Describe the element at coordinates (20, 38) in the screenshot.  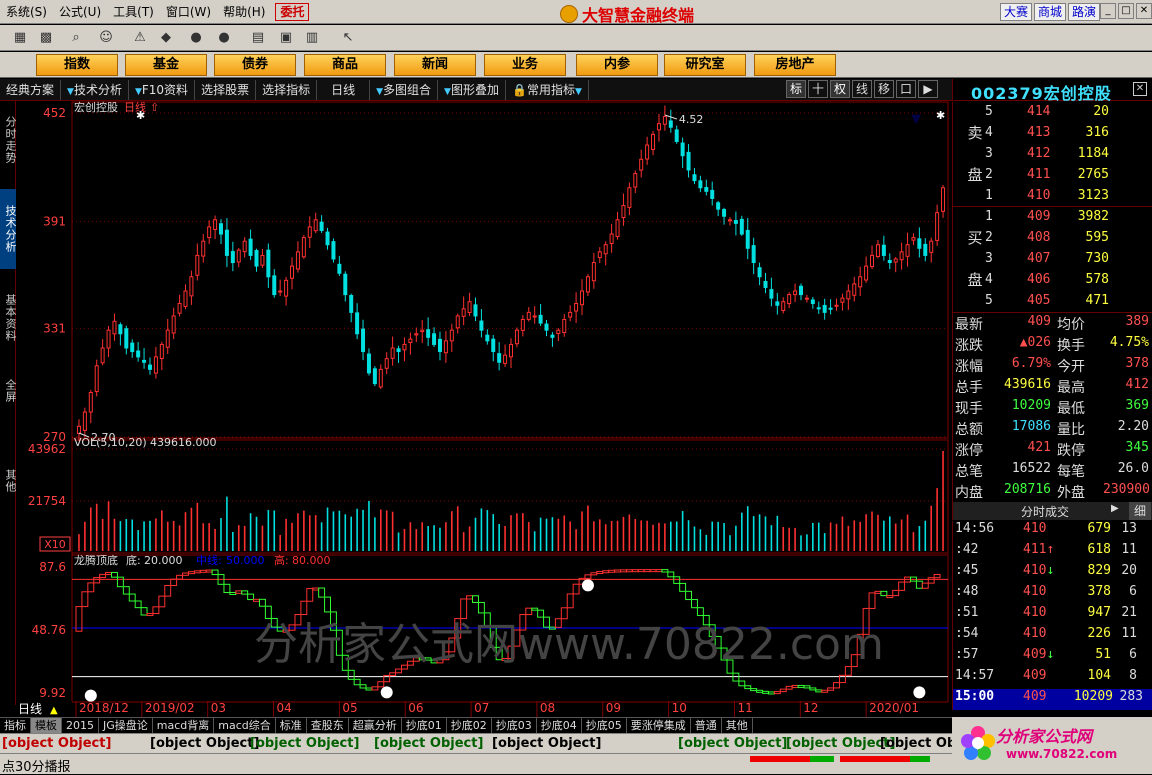
I see `palette-icon: ▦` at that location.